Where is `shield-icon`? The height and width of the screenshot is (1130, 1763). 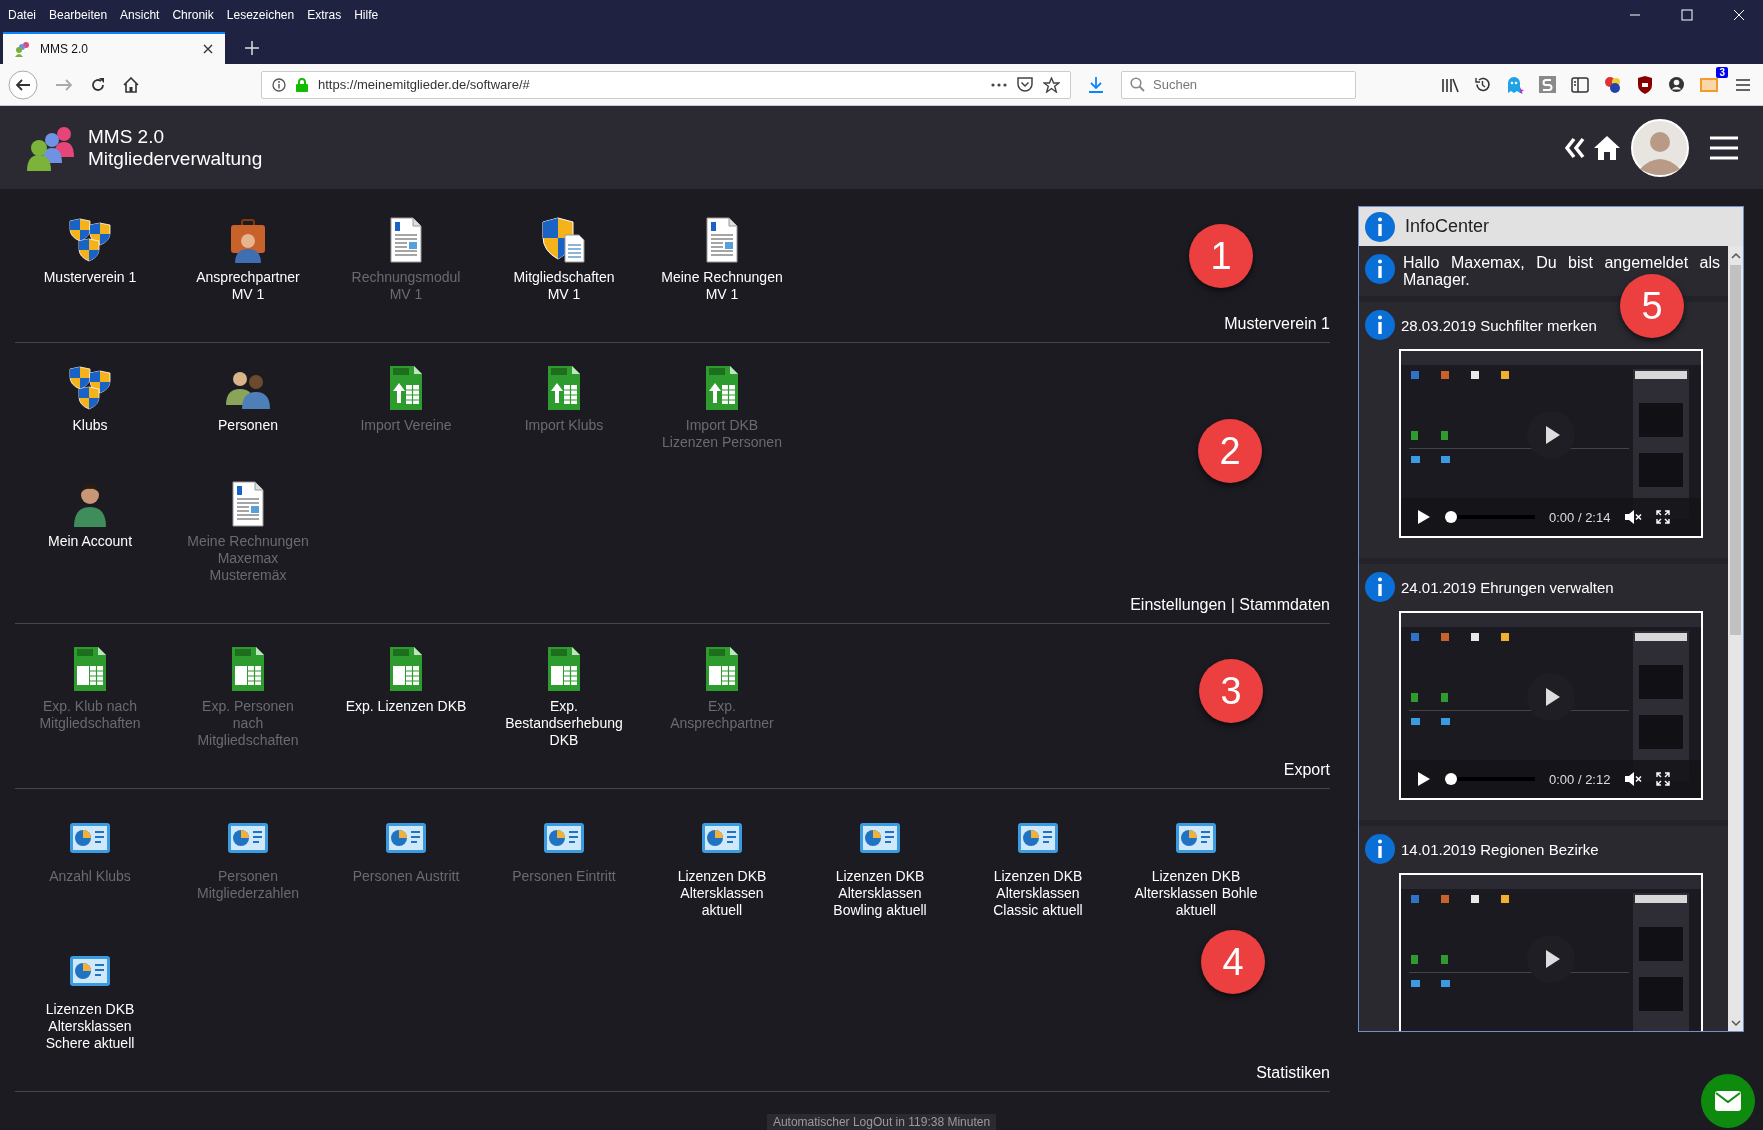
shield-icon is located at coordinates (1645, 84).